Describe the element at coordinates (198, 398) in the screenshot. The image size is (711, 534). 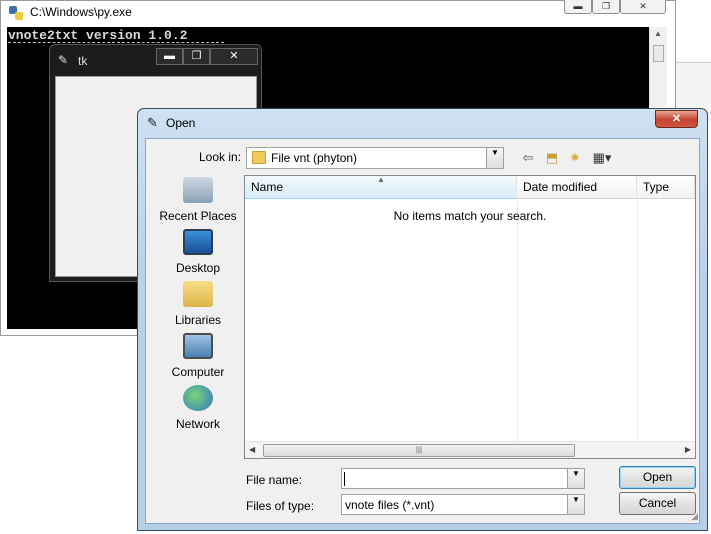
I see `network-icon` at that location.